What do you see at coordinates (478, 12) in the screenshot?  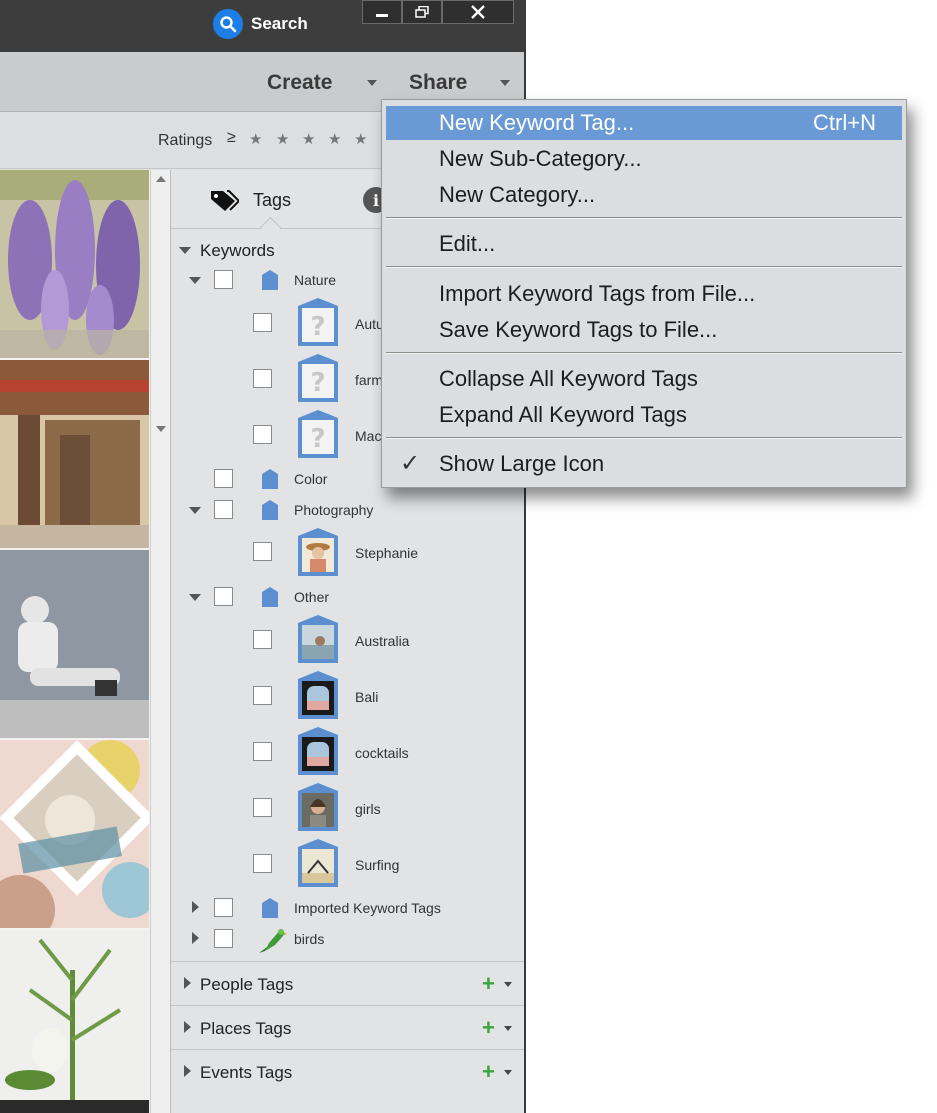 I see `close-button` at bounding box center [478, 12].